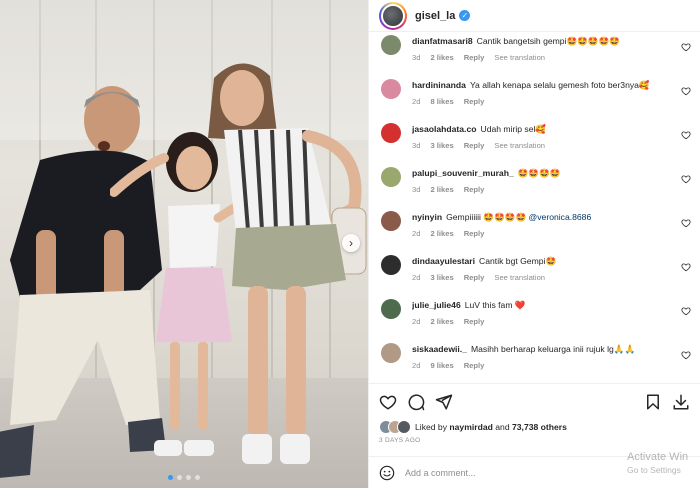 This screenshot has height=488, width=700. Describe the element at coordinates (427, 217) in the screenshot. I see `commenter-username: nyinyin` at that location.